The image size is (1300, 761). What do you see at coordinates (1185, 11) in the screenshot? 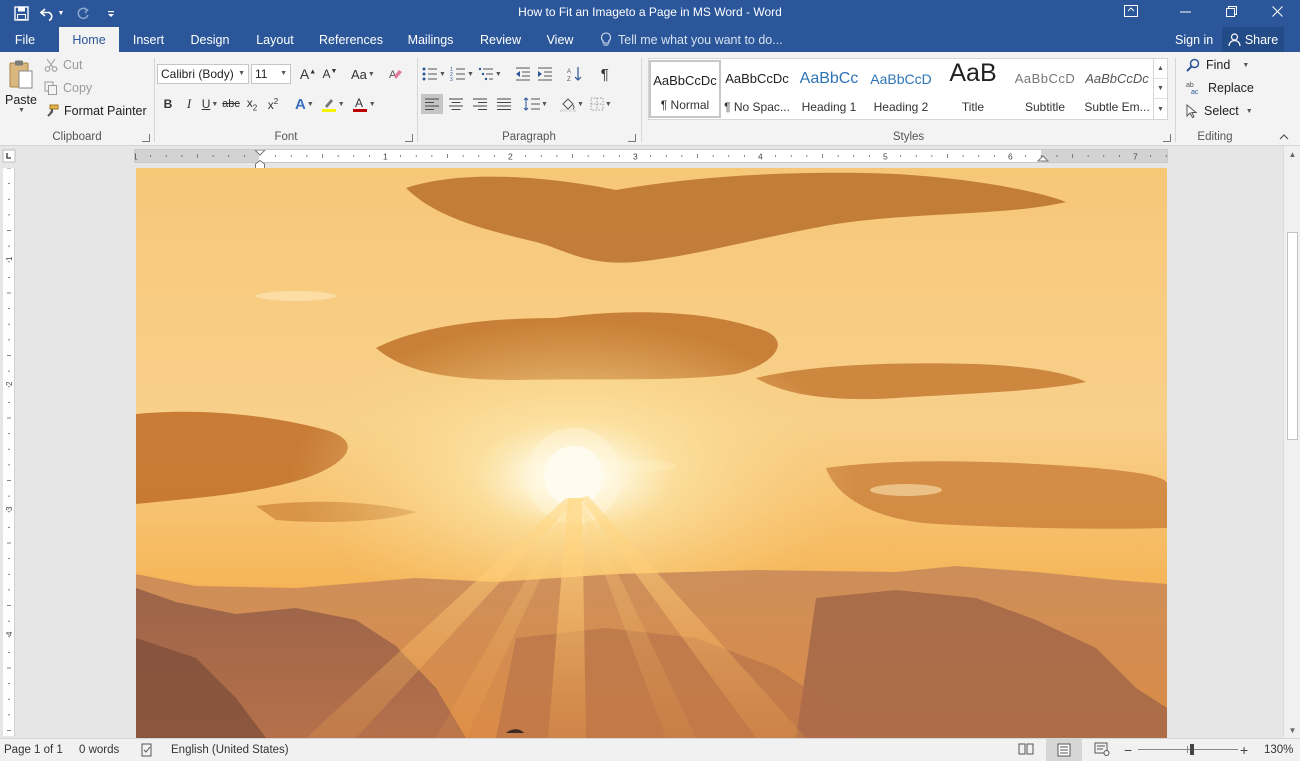
I see `minimize-button` at bounding box center [1185, 11].